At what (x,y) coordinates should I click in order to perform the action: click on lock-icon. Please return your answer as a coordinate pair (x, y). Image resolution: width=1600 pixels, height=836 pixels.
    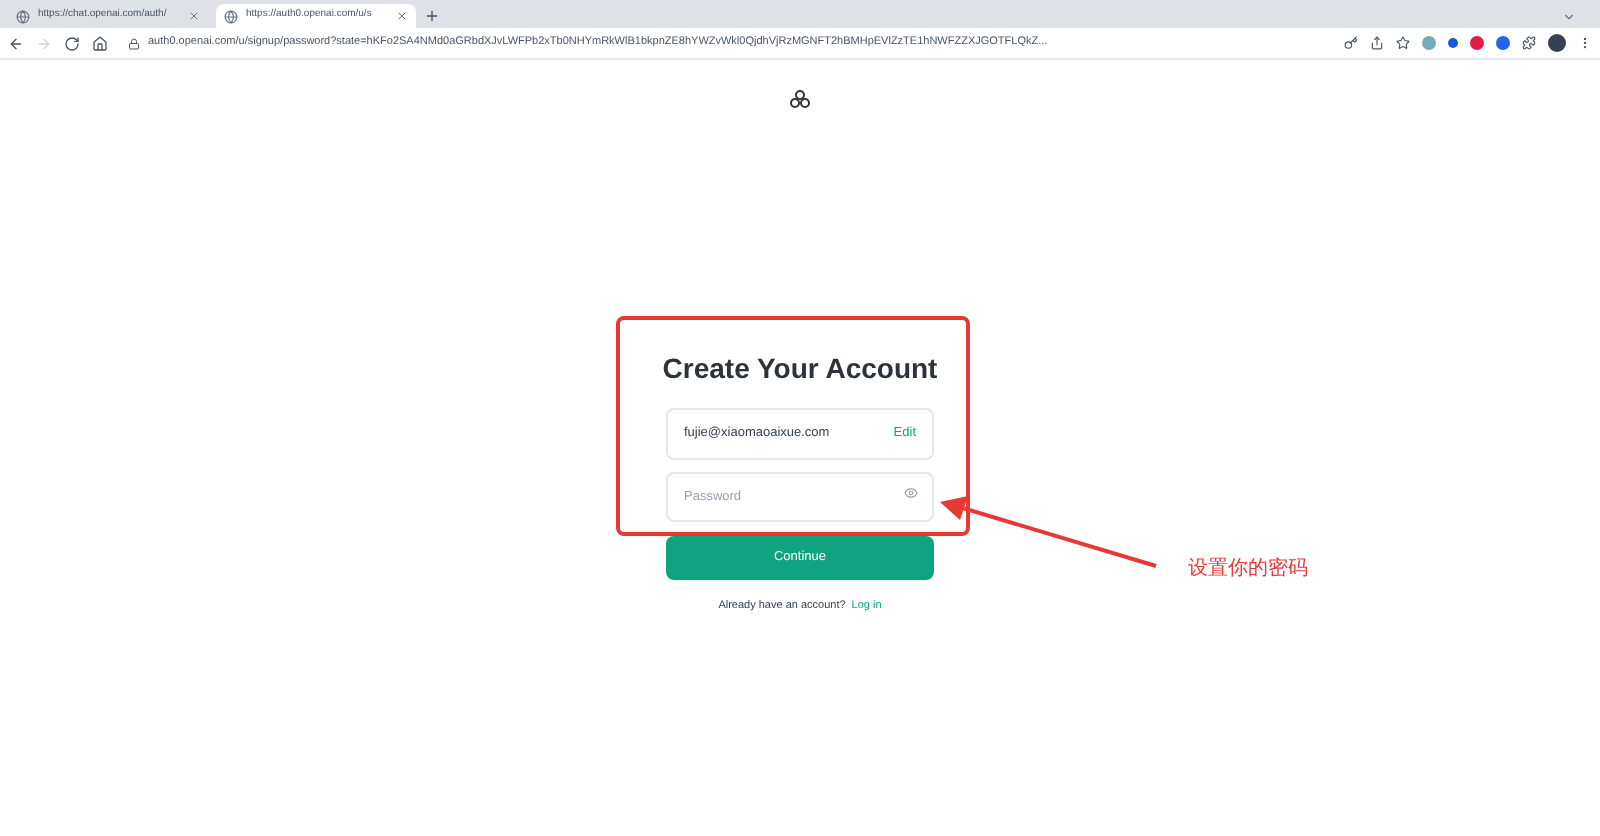
    Looking at the image, I should click on (134, 43).